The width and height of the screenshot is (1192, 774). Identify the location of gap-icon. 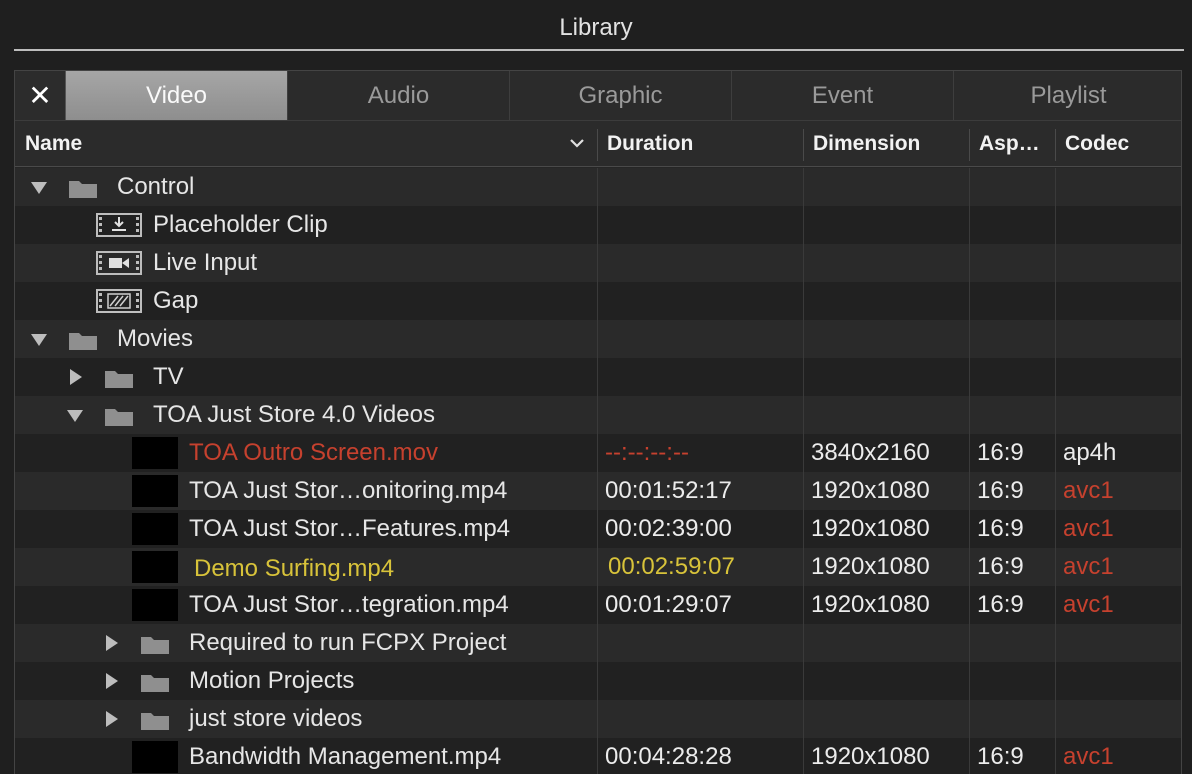
(119, 301).